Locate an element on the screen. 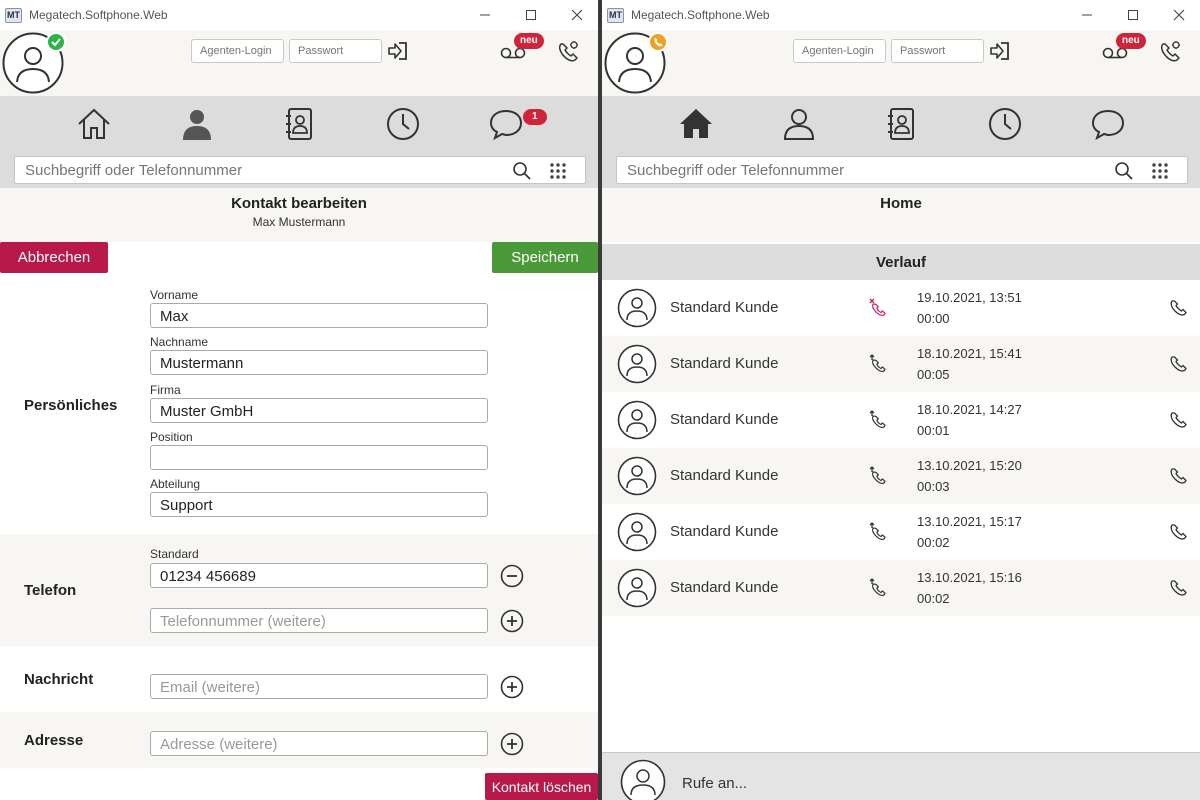 The height and width of the screenshot is (800, 1200). history-row: Standard Kunde 18.10.2021, 14:27 00:01 is located at coordinates (901, 420).